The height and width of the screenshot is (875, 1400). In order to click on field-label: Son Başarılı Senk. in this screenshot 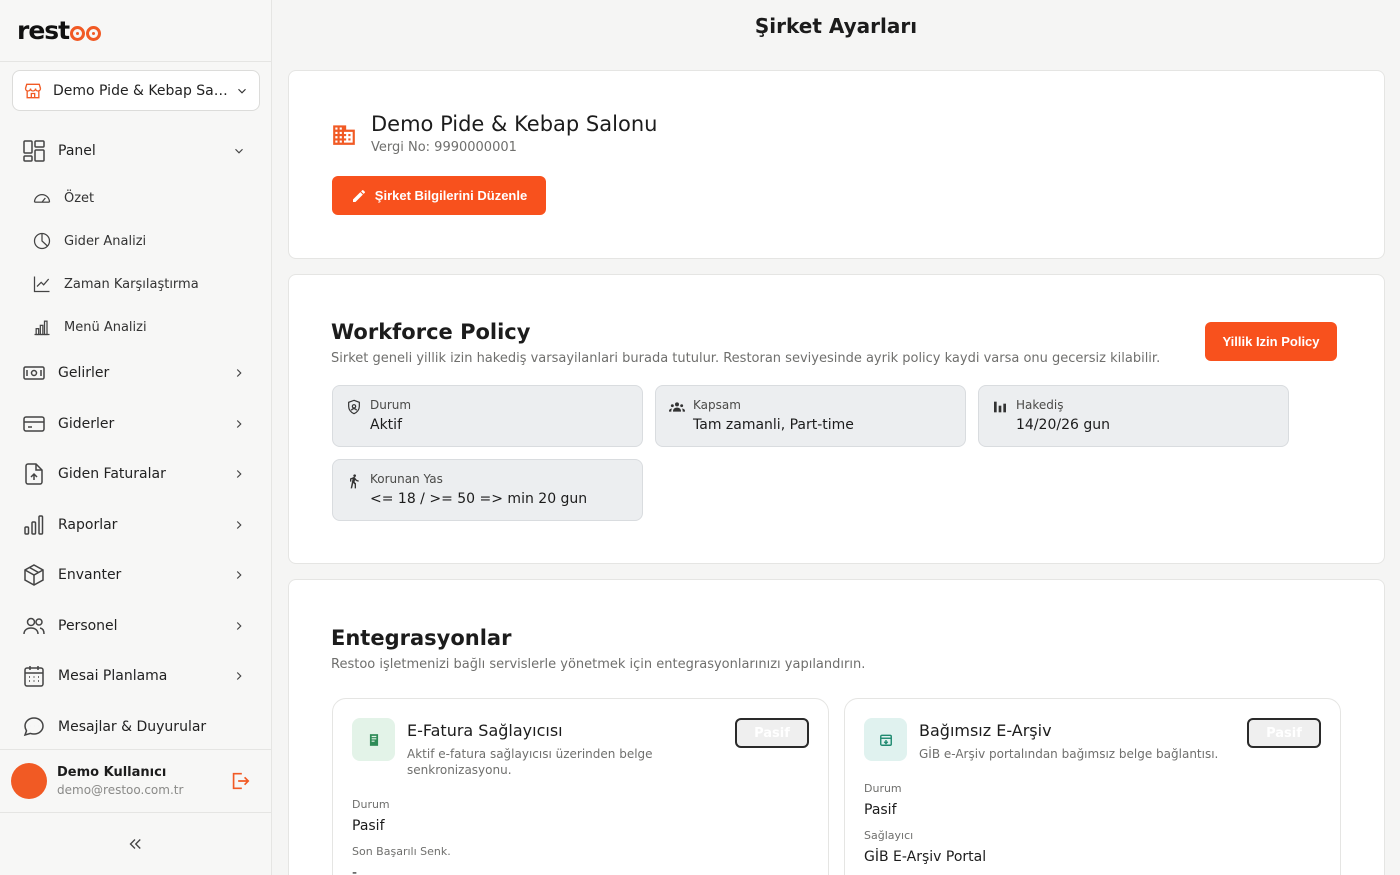, I will do `click(401, 851)`.